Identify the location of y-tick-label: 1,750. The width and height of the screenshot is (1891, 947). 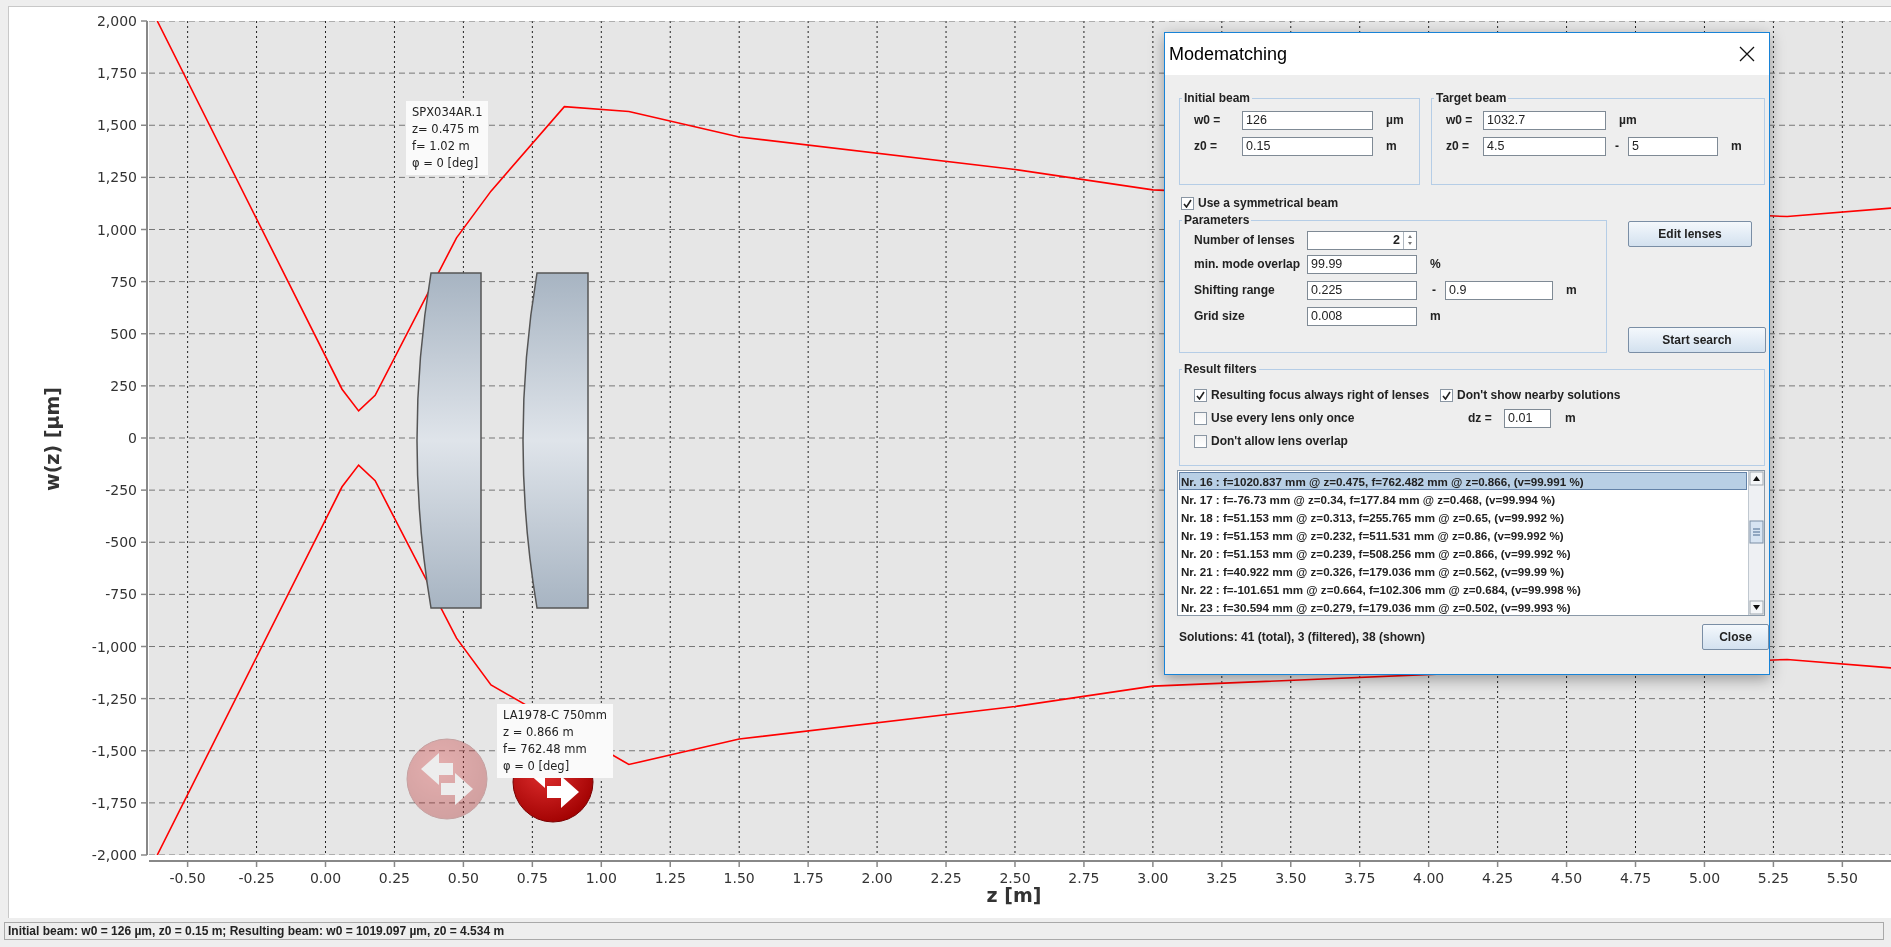
(116, 73).